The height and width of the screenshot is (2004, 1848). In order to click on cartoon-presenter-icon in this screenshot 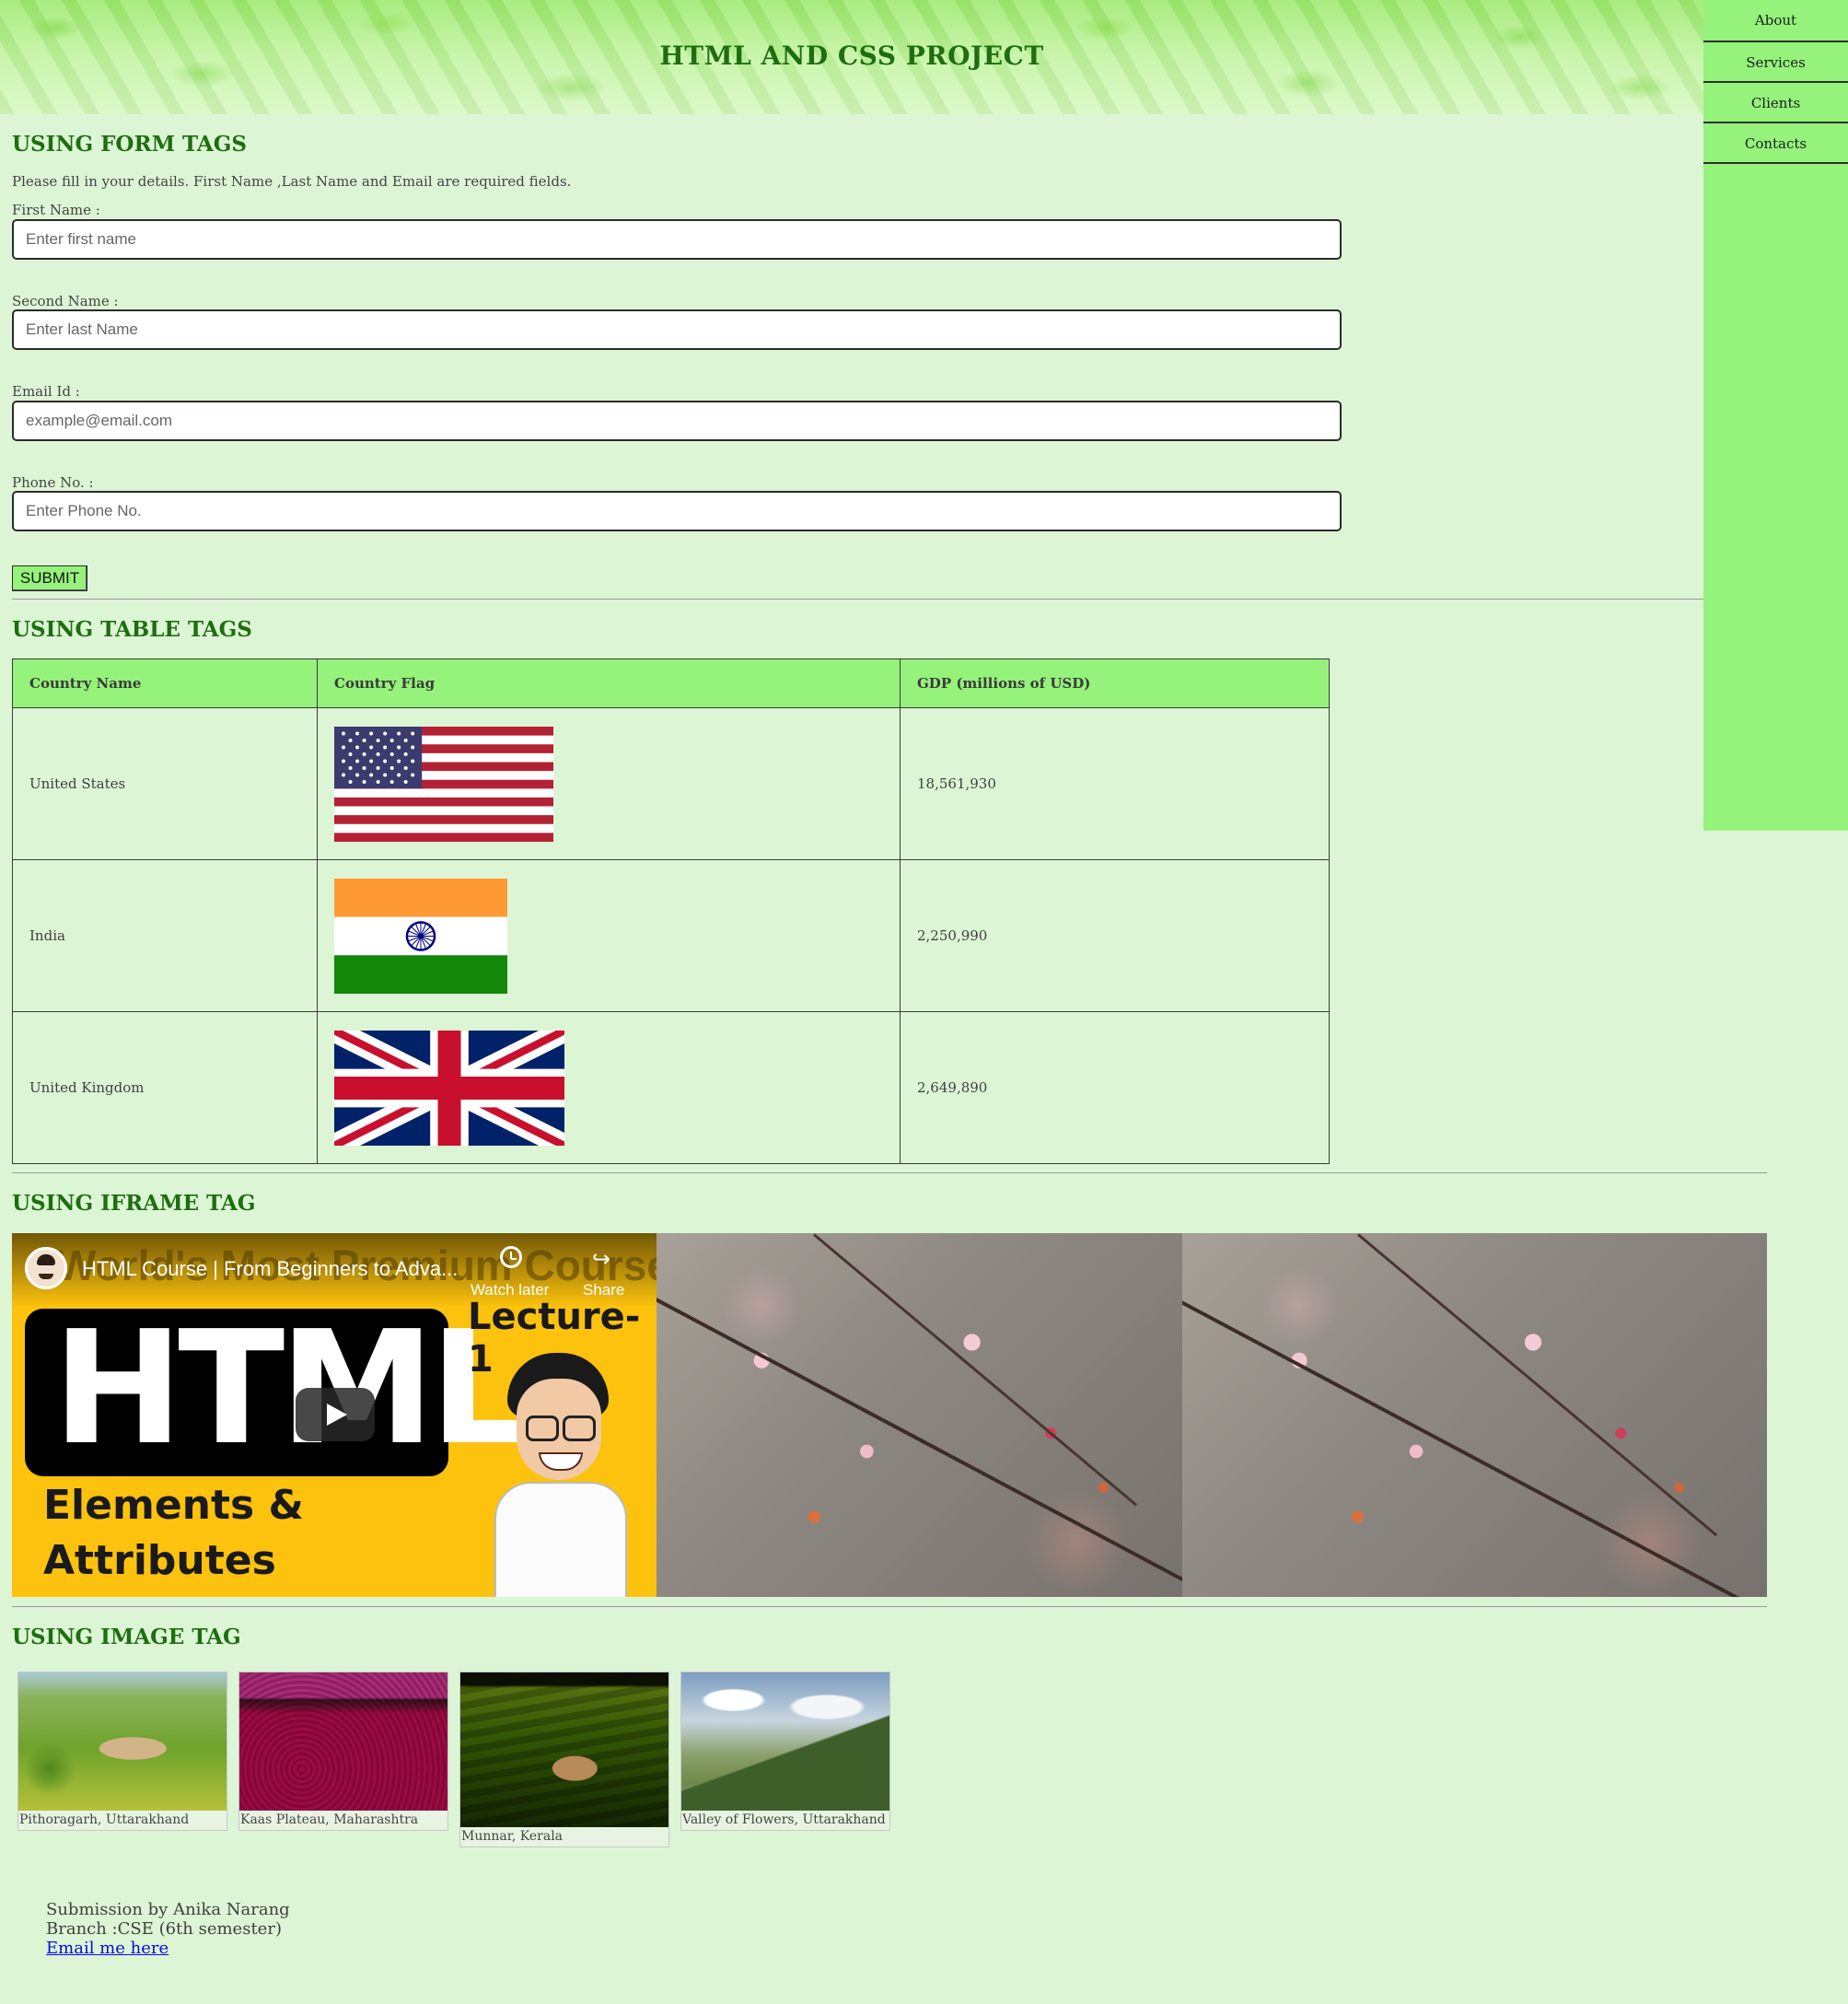, I will do `click(560, 1470)`.